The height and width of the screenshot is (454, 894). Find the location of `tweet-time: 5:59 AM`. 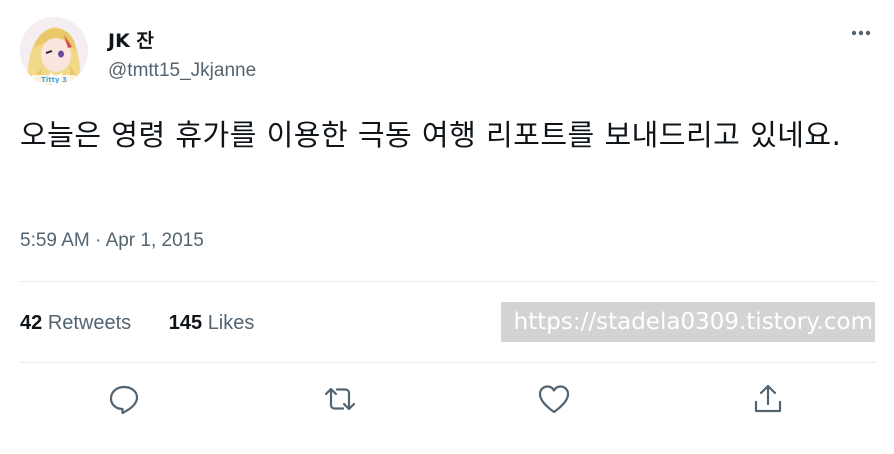

tweet-time: 5:59 AM is located at coordinates (55, 240).